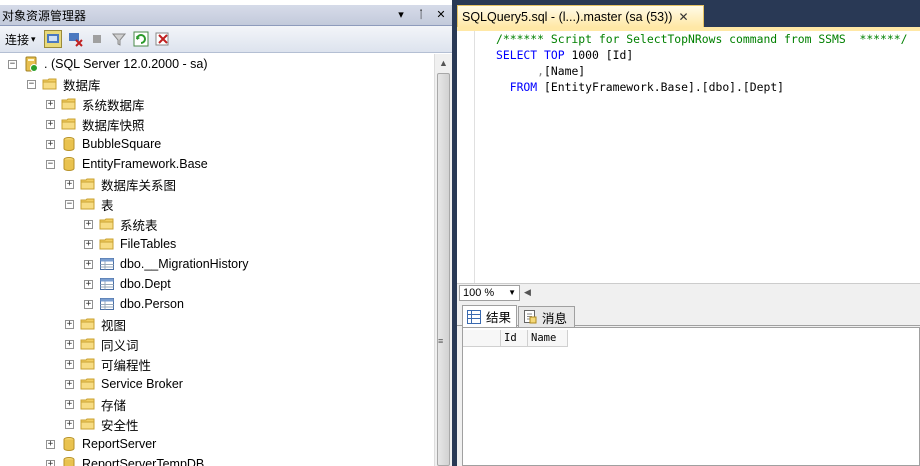 The height and width of the screenshot is (466, 920). I want to click on tree-node-label: . (SQL Server 12.0.2000 - sa), so click(126, 64).